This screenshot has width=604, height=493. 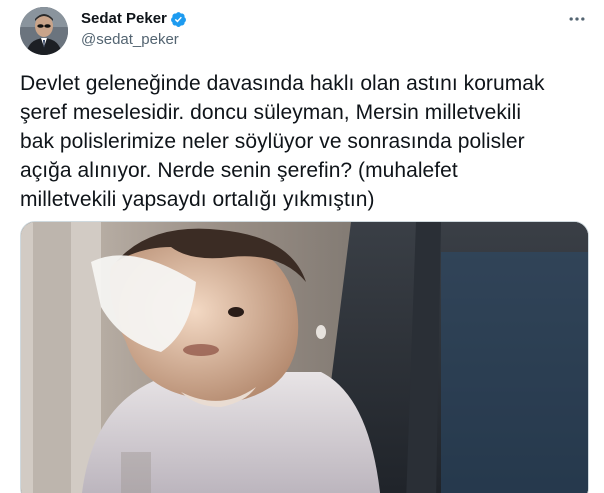 I want to click on more-horizontal-icon, so click(x=577, y=19).